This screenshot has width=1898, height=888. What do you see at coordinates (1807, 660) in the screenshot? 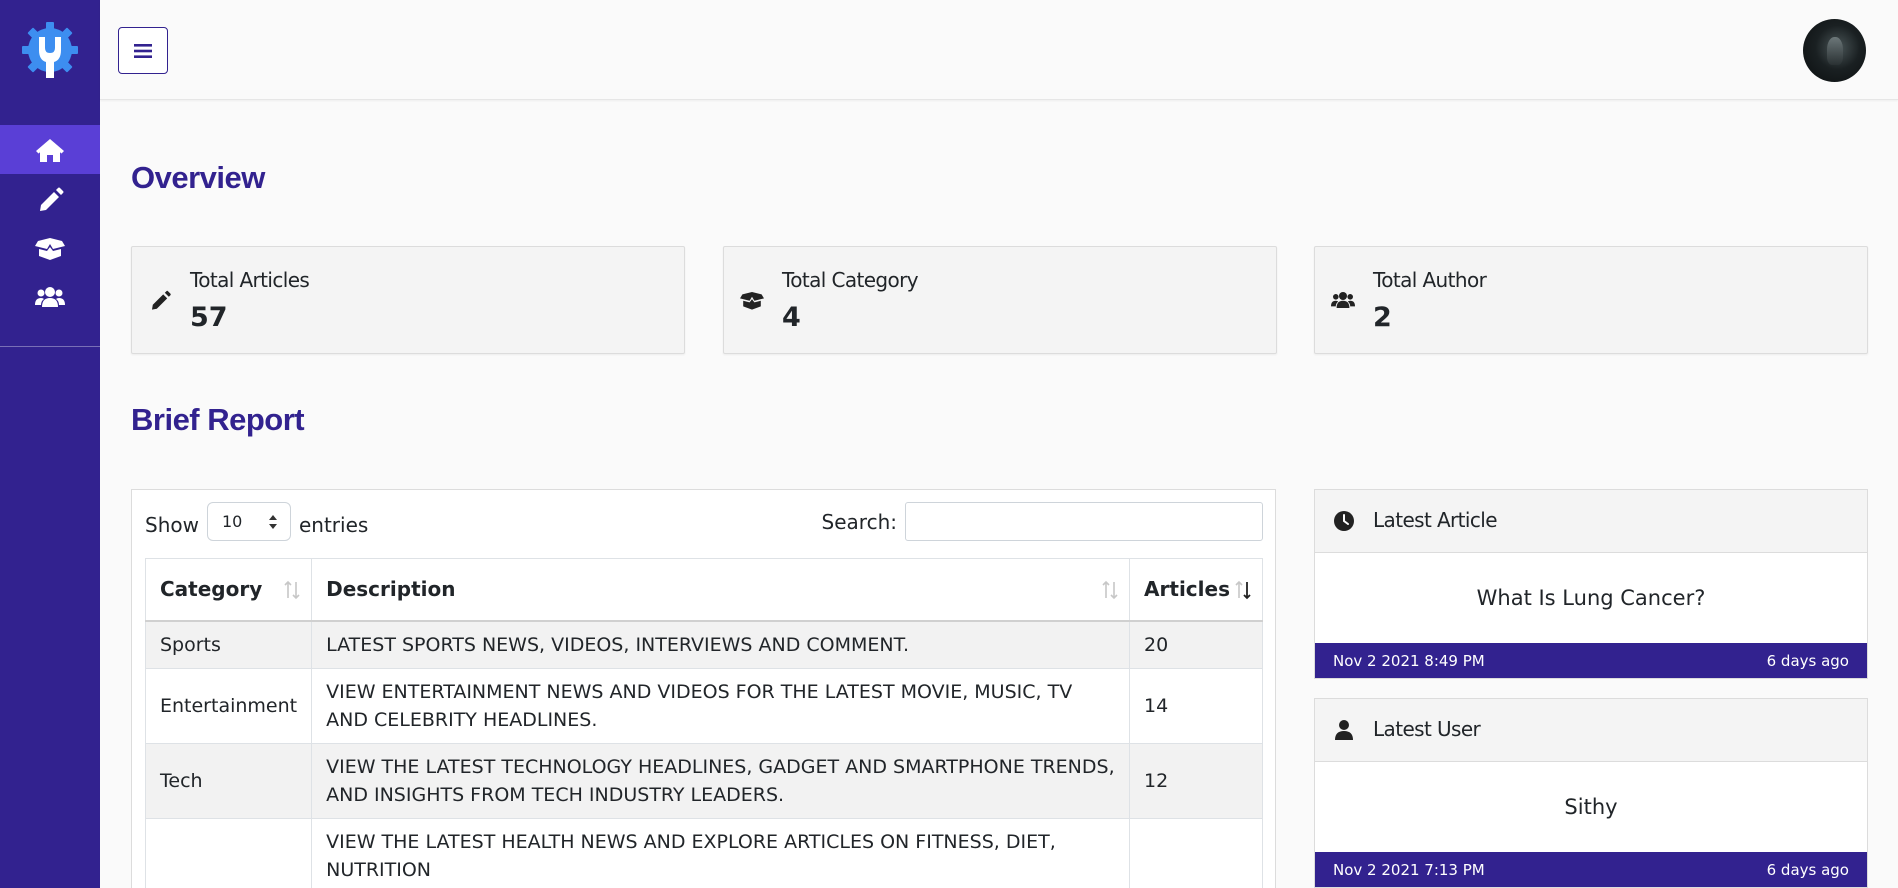
I see `latest-article-ago: 6 days ago` at bounding box center [1807, 660].